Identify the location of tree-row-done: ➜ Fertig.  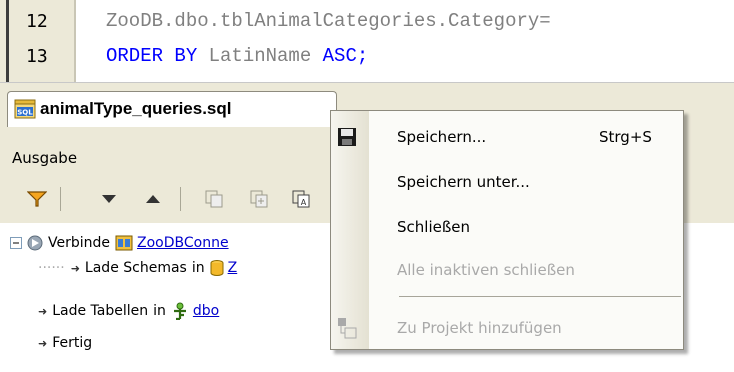
(67, 343).